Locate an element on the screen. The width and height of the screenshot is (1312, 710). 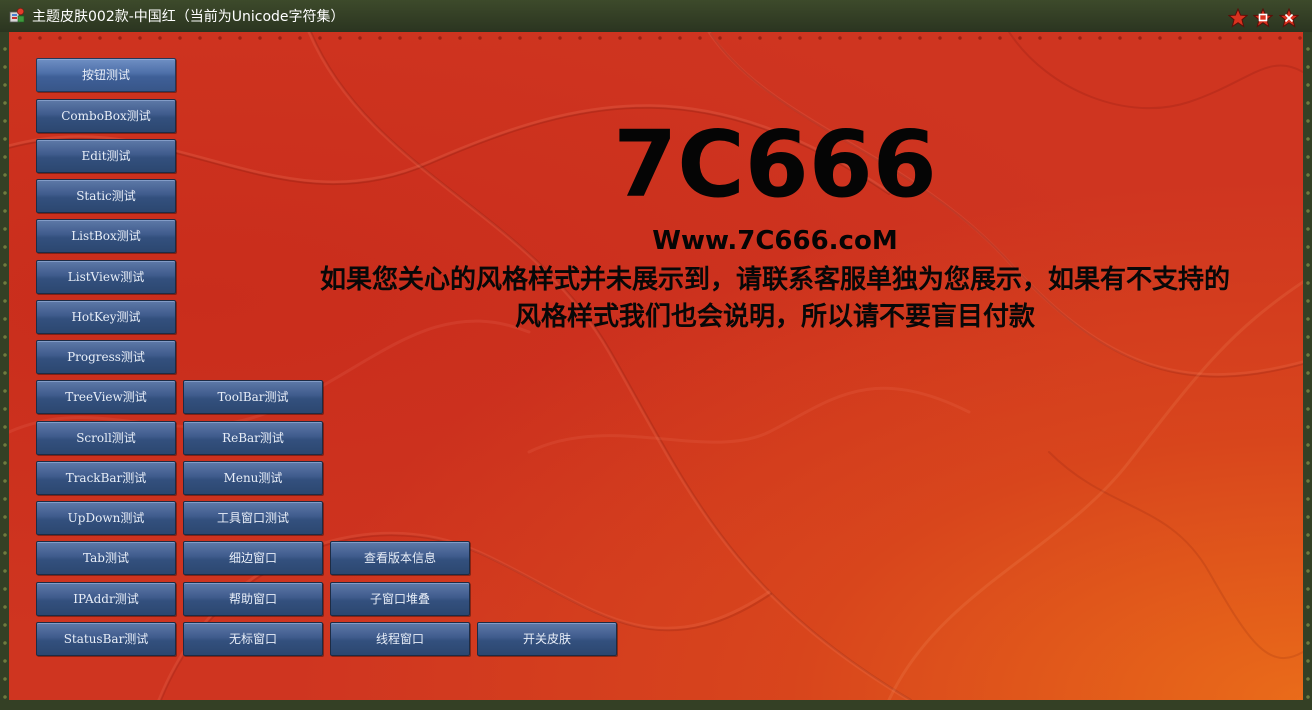
app-icon is located at coordinates (17, 15).